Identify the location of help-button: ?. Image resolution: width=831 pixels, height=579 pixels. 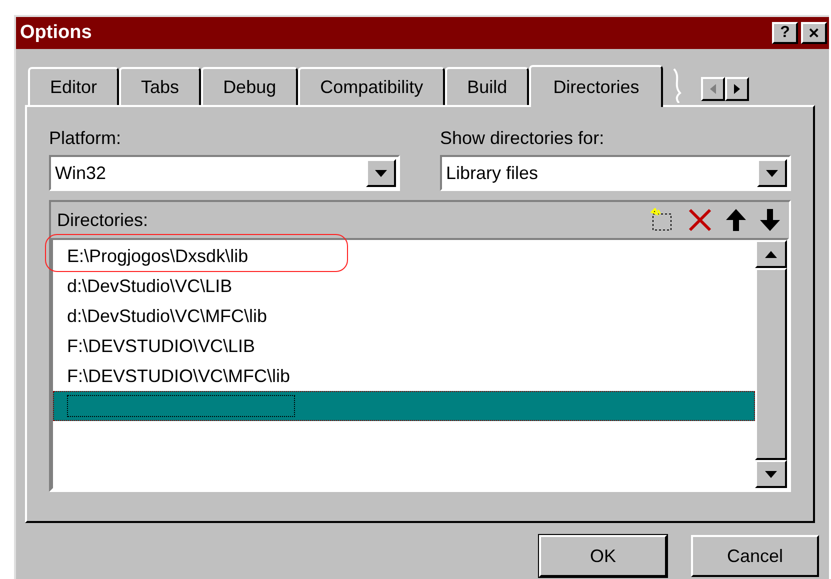
(785, 33).